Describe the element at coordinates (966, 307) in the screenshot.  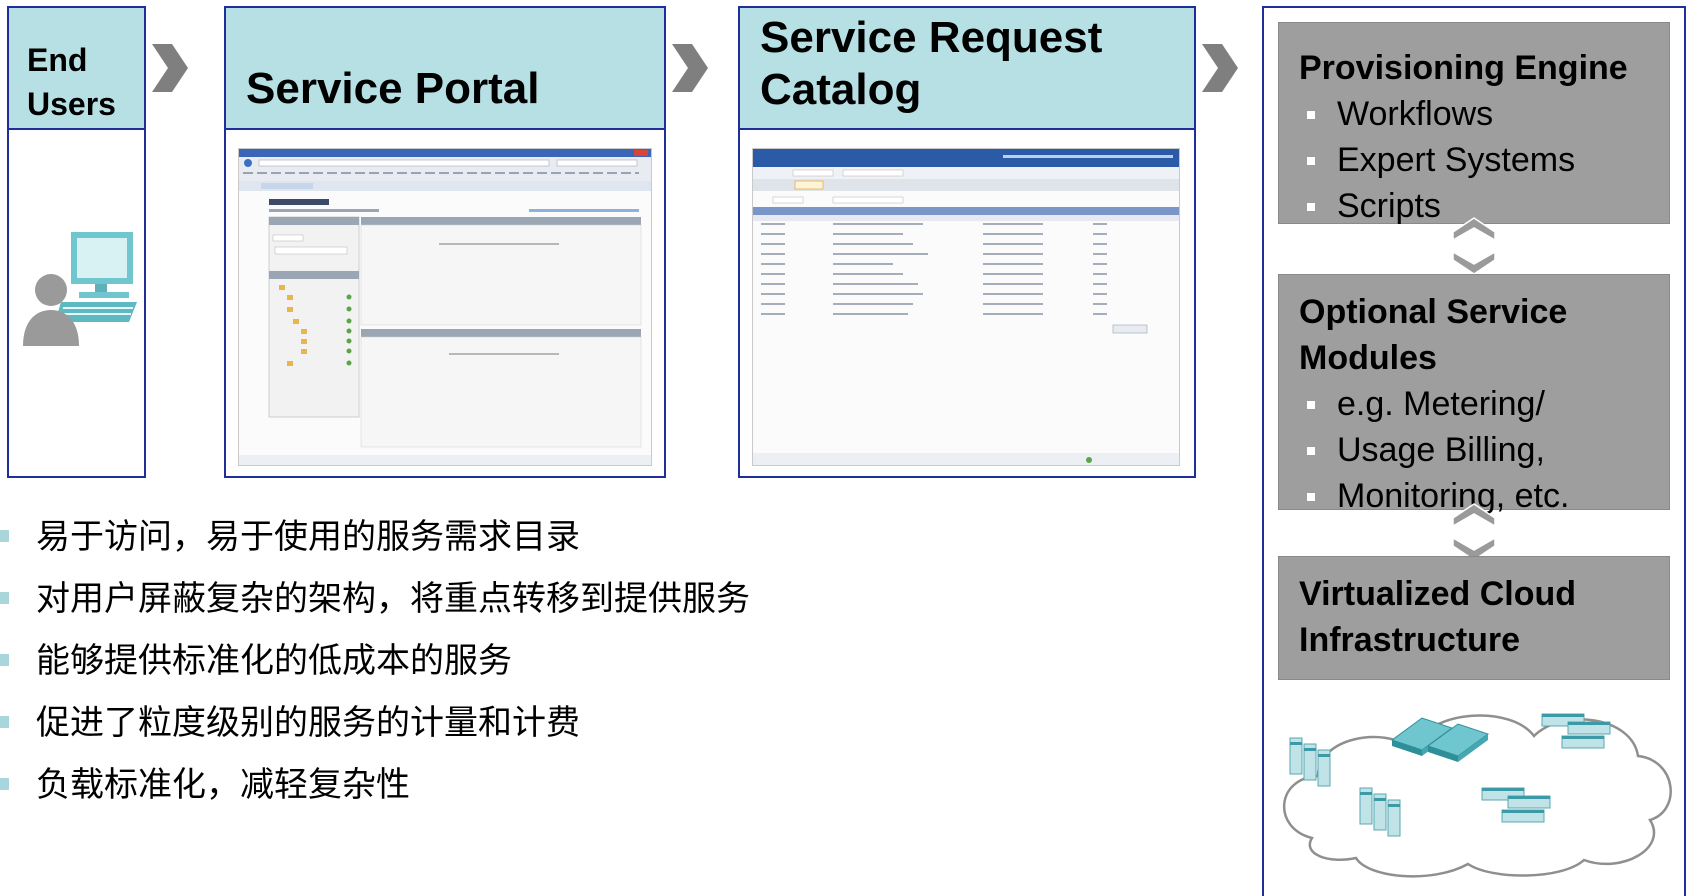
I see `catalog-screenshot` at that location.